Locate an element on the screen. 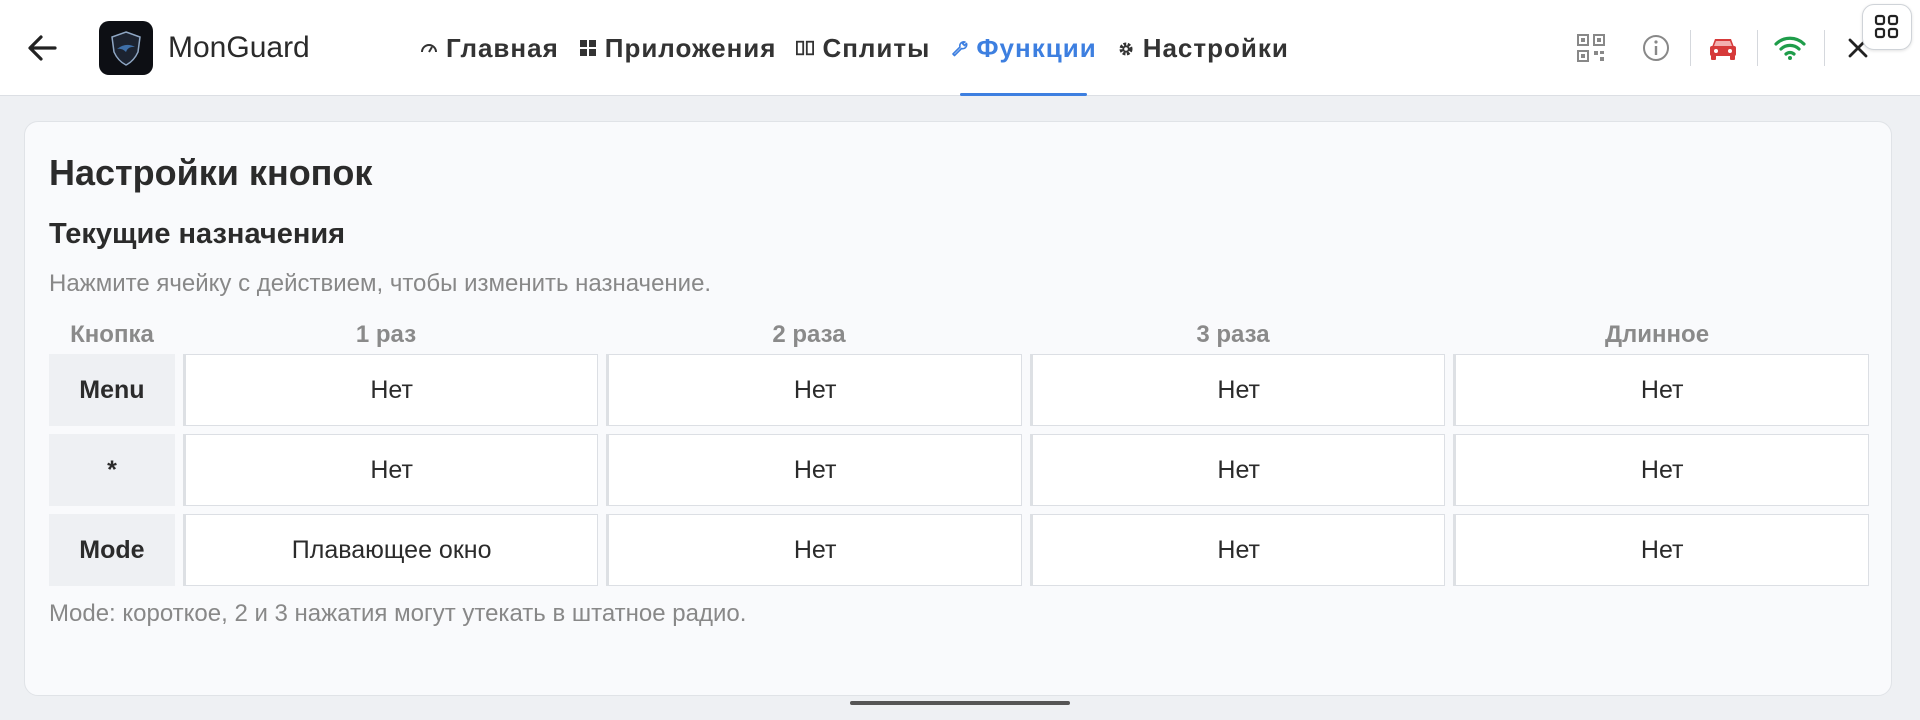 Image resolution: width=1920 pixels, height=720 pixels. wifi-status-button is located at coordinates (1790, 48).